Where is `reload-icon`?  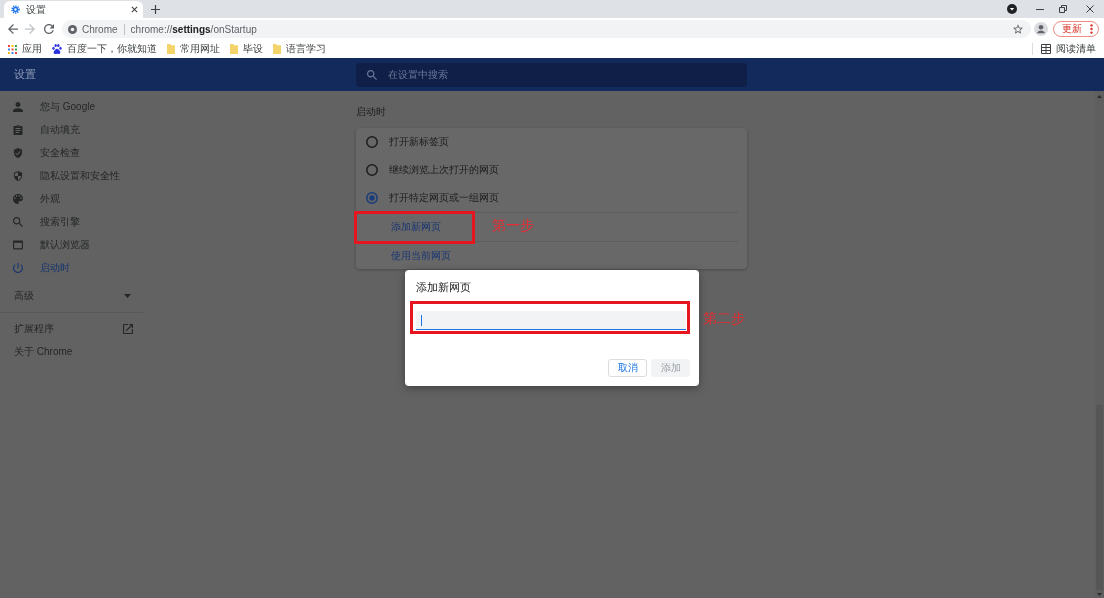
reload-icon is located at coordinates (49, 29).